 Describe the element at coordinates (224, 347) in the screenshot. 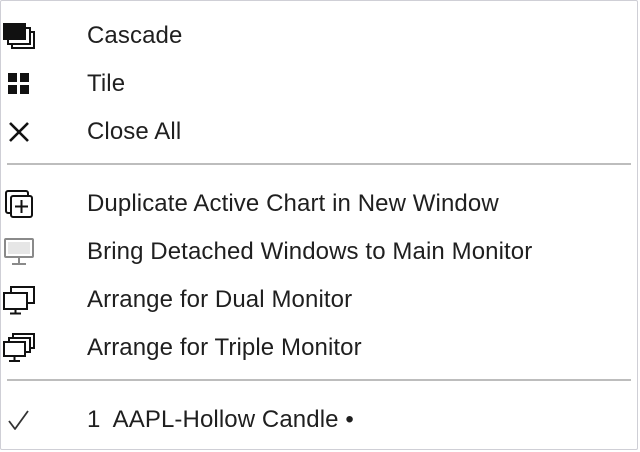

I see `menu-item-label: Arrange for Triple Monitor` at that location.